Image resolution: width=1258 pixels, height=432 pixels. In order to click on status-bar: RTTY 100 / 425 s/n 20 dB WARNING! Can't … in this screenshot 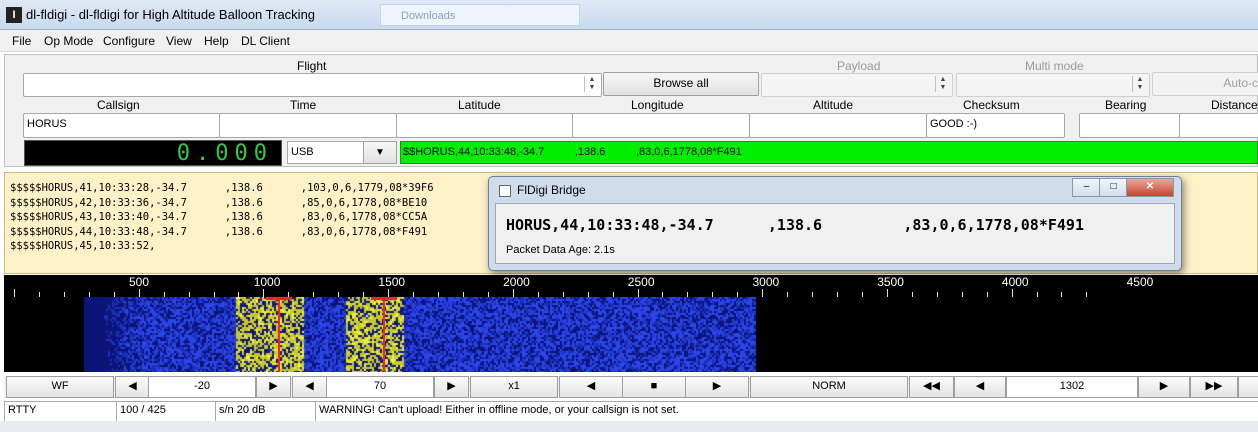, I will do `click(631, 411)`.